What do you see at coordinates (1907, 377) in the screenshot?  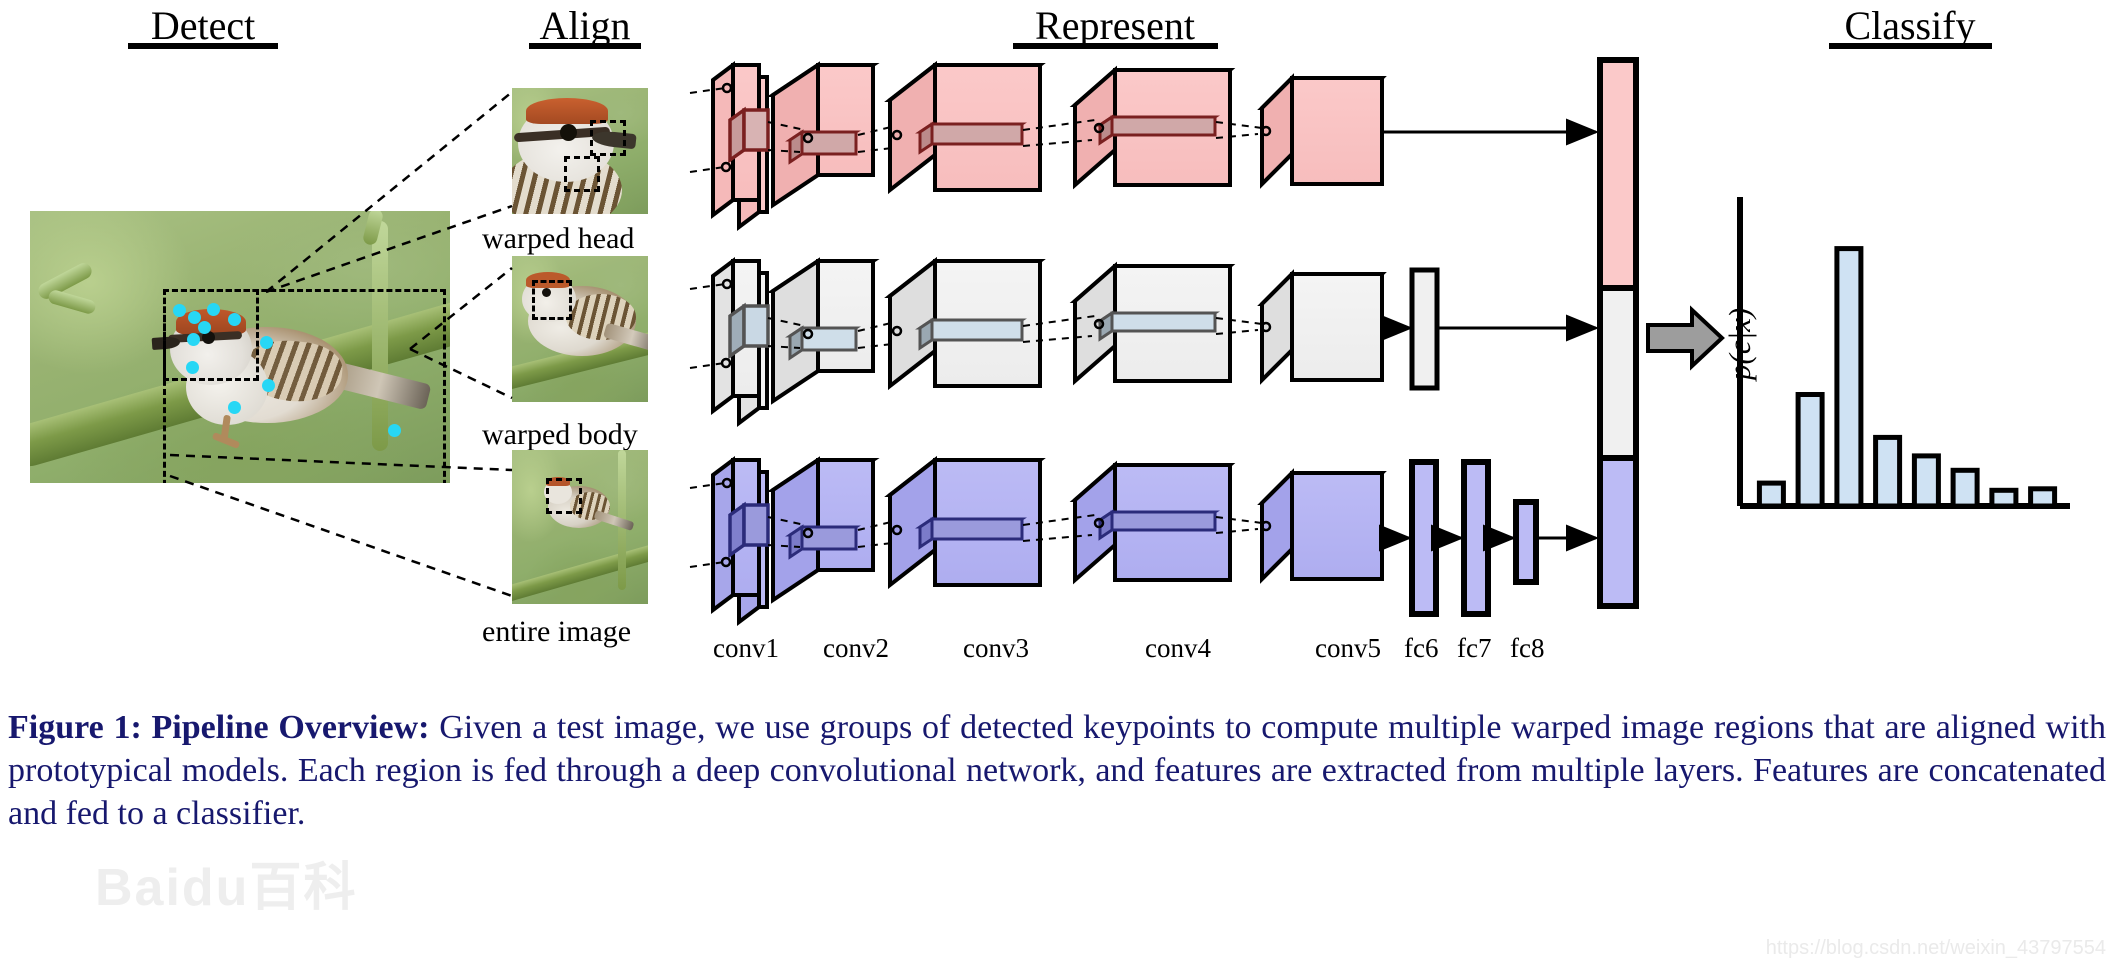 I see `chart-bars` at bounding box center [1907, 377].